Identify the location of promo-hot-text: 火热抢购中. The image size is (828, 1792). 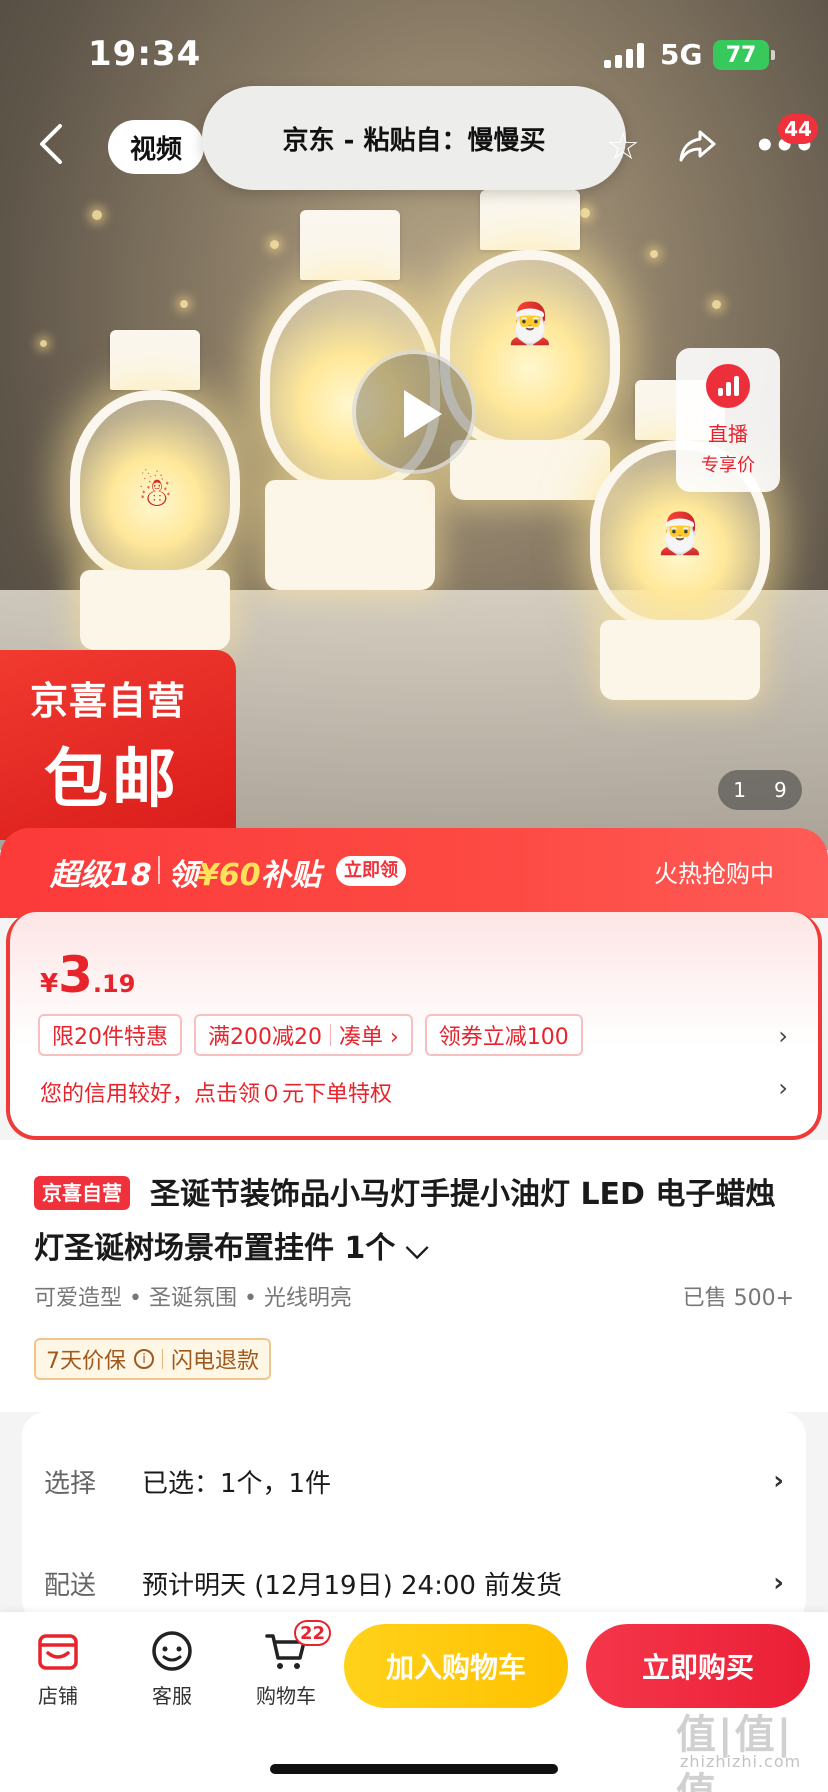
(714, 874).